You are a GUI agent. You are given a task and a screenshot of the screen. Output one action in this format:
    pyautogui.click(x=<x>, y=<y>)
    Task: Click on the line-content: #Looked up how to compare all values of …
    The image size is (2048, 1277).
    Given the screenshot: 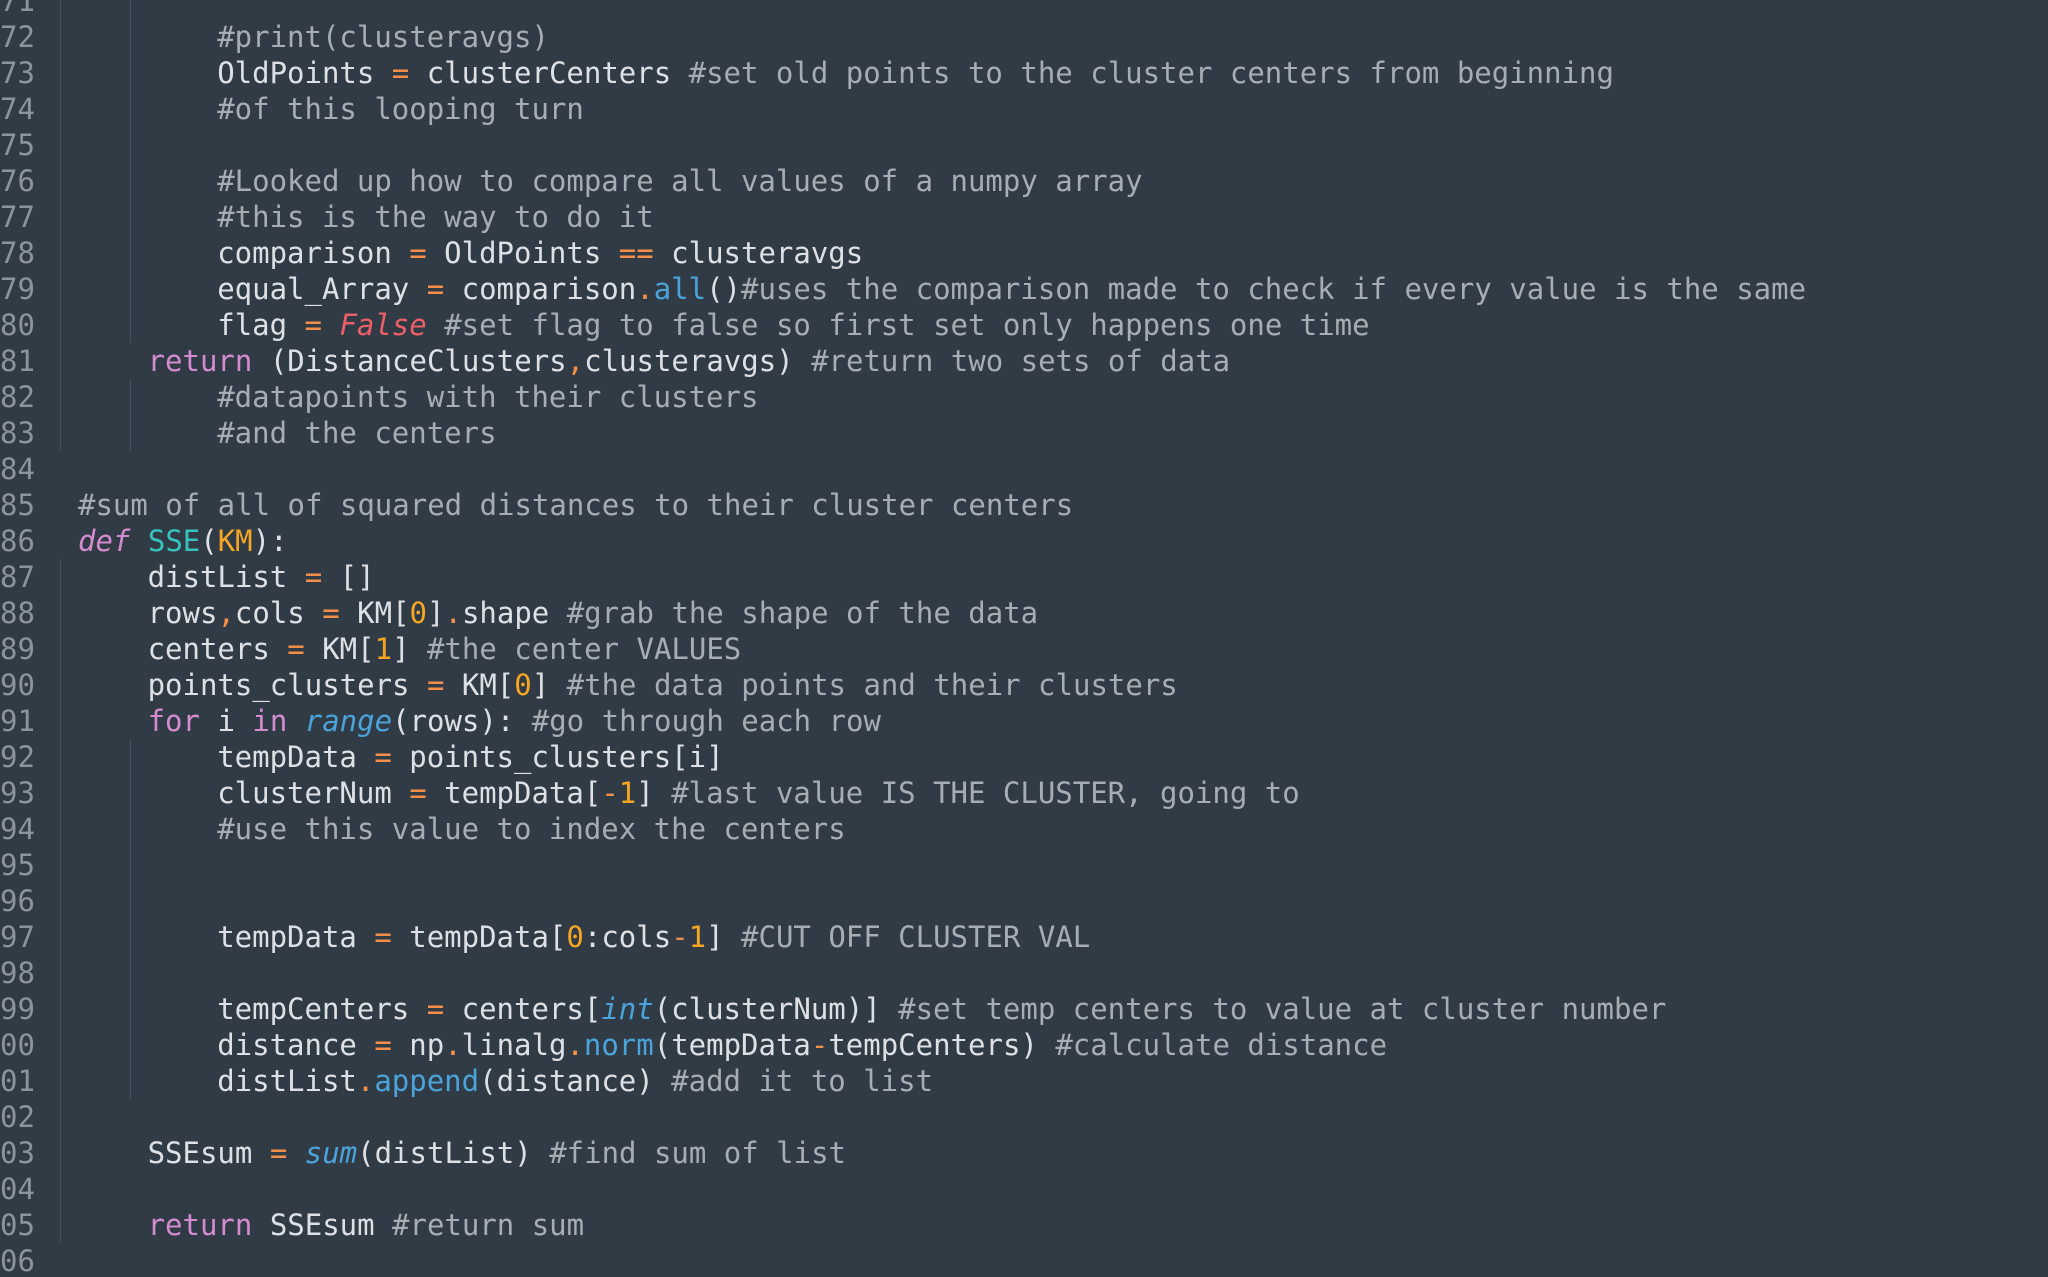 What is the action you would take?
    pyautogui.click(x=679, y=181)
    